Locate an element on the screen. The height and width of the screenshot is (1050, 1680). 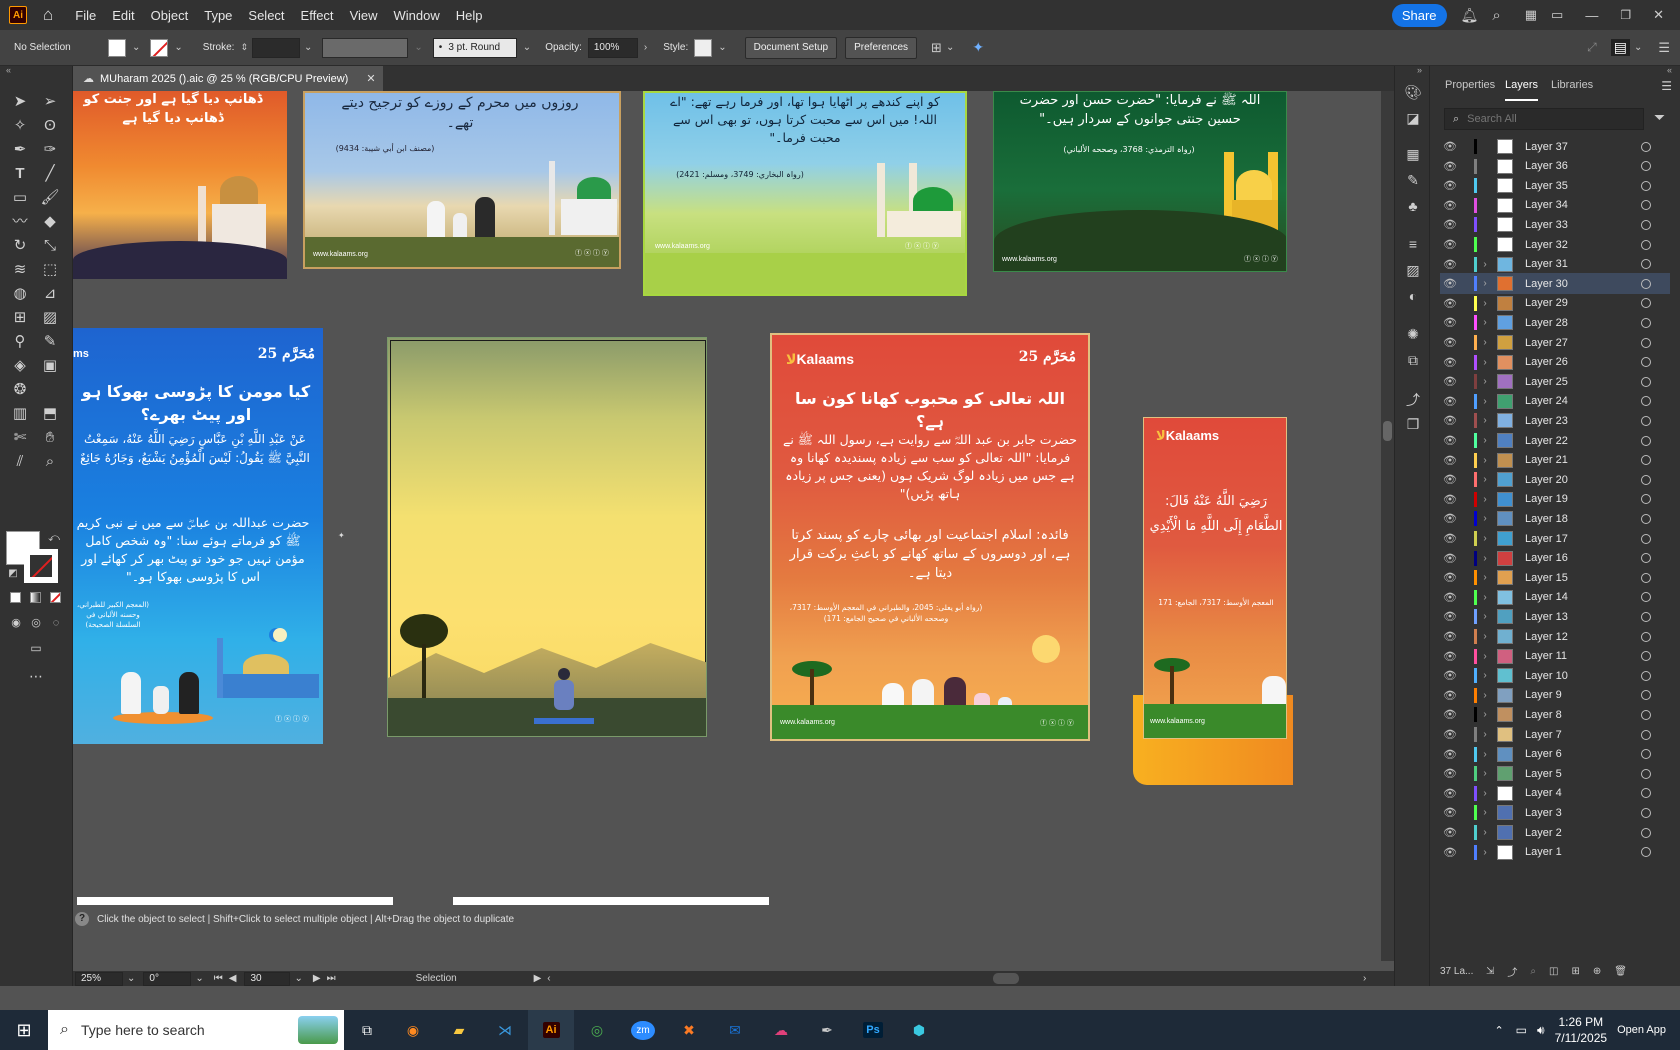
illustrator-taskbar-icon: Ai is located at coordinates (551, 1030).